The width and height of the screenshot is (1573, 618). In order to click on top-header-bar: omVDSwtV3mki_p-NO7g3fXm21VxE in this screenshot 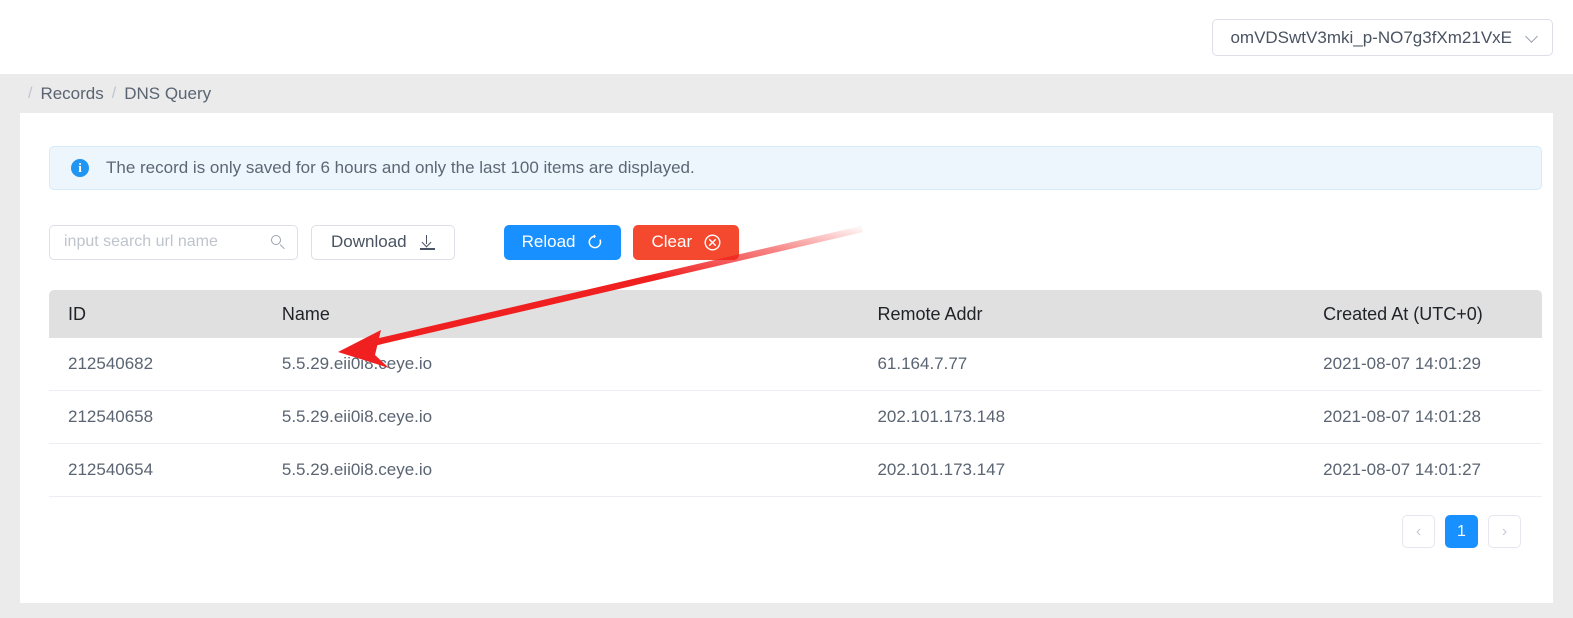, I will do `click(786, 37)`.